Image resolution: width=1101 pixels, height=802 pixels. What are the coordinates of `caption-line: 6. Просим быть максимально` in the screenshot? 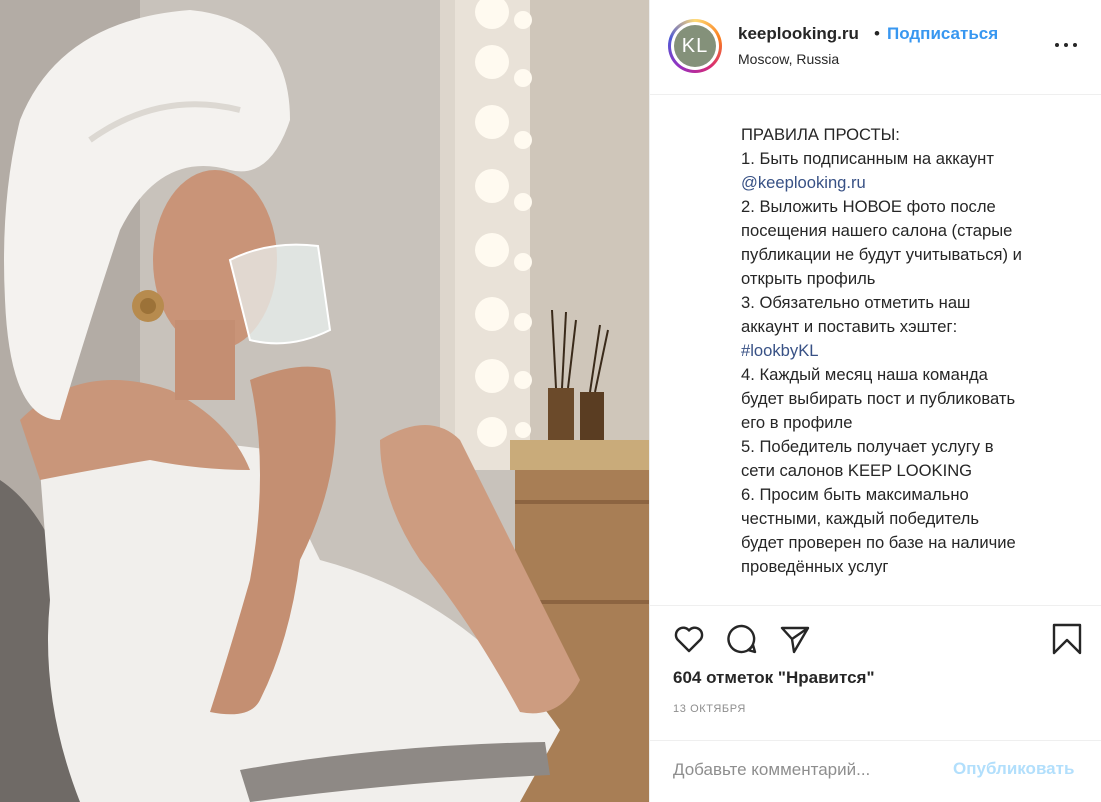 It's located at (855, 494).